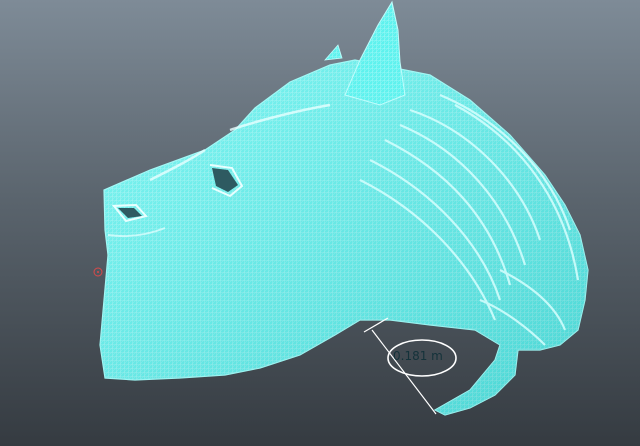 The width and height of the screenshot is (640, 446). What do you see at coordinates (410, 366) in the screenshot?
I see `distance-measure-tool` at bounding box center [410, 366].